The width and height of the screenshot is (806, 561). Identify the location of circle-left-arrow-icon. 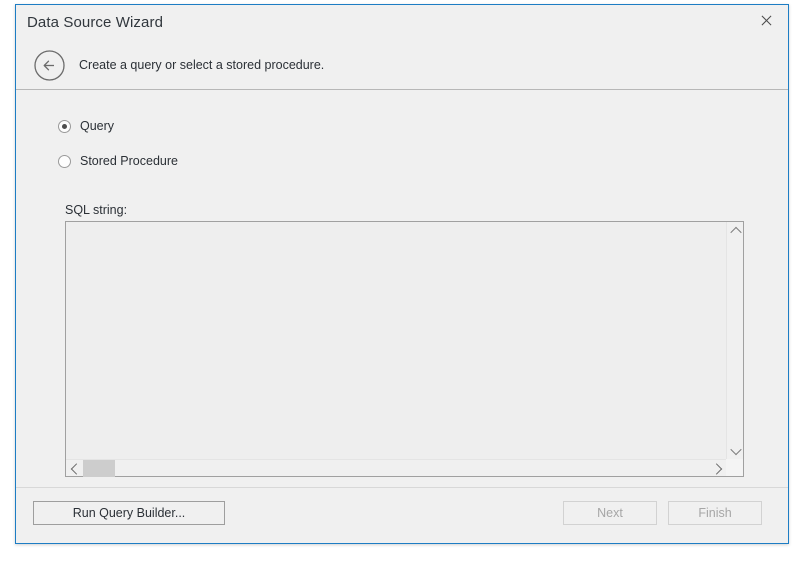
(49, 65).